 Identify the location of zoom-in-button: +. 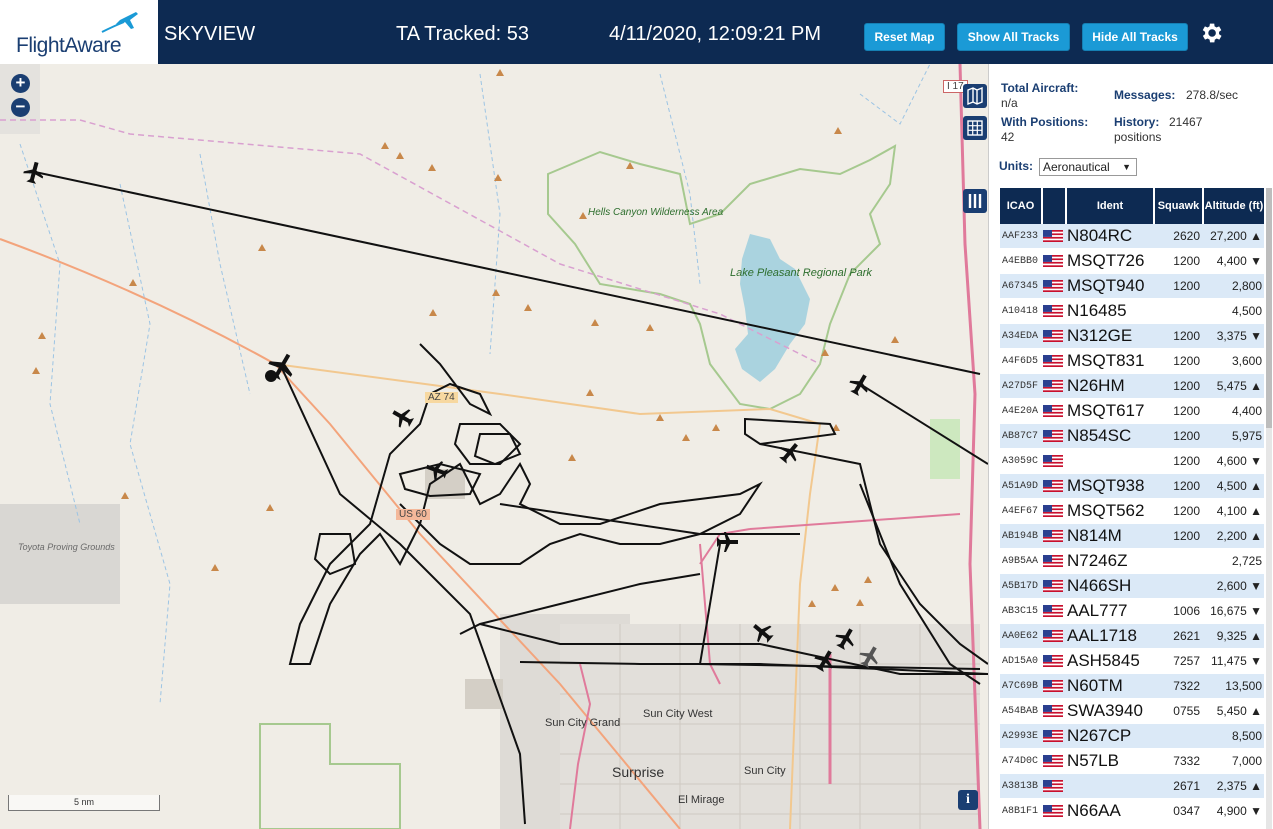
(20, 83).